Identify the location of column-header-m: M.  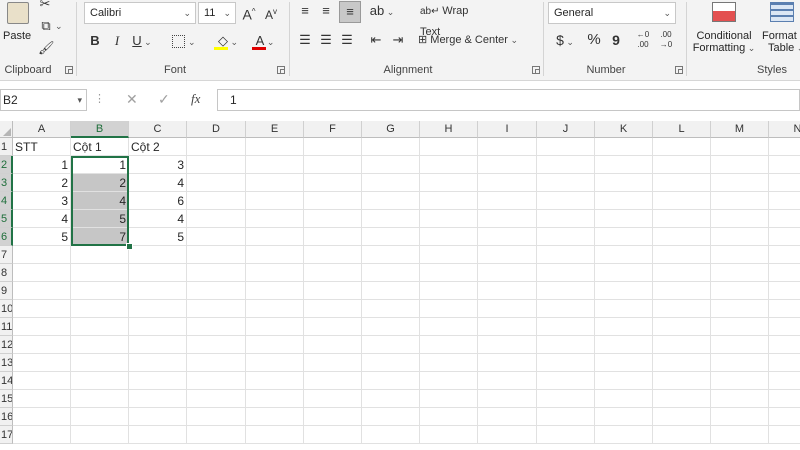
(740, 129).